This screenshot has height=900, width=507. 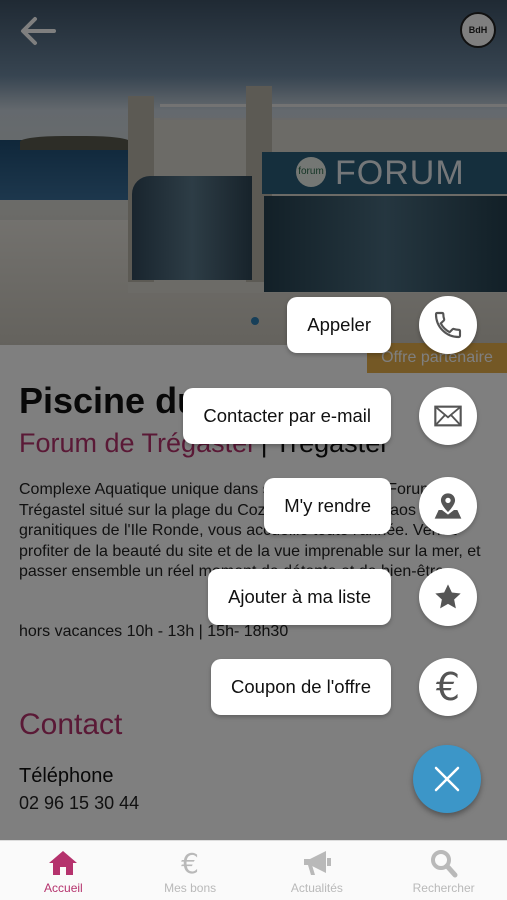 What do you see at coordinates (63, 888) in the screenshot?
I see `nav-label-home: Accueil` at bounding box center [63, 888].